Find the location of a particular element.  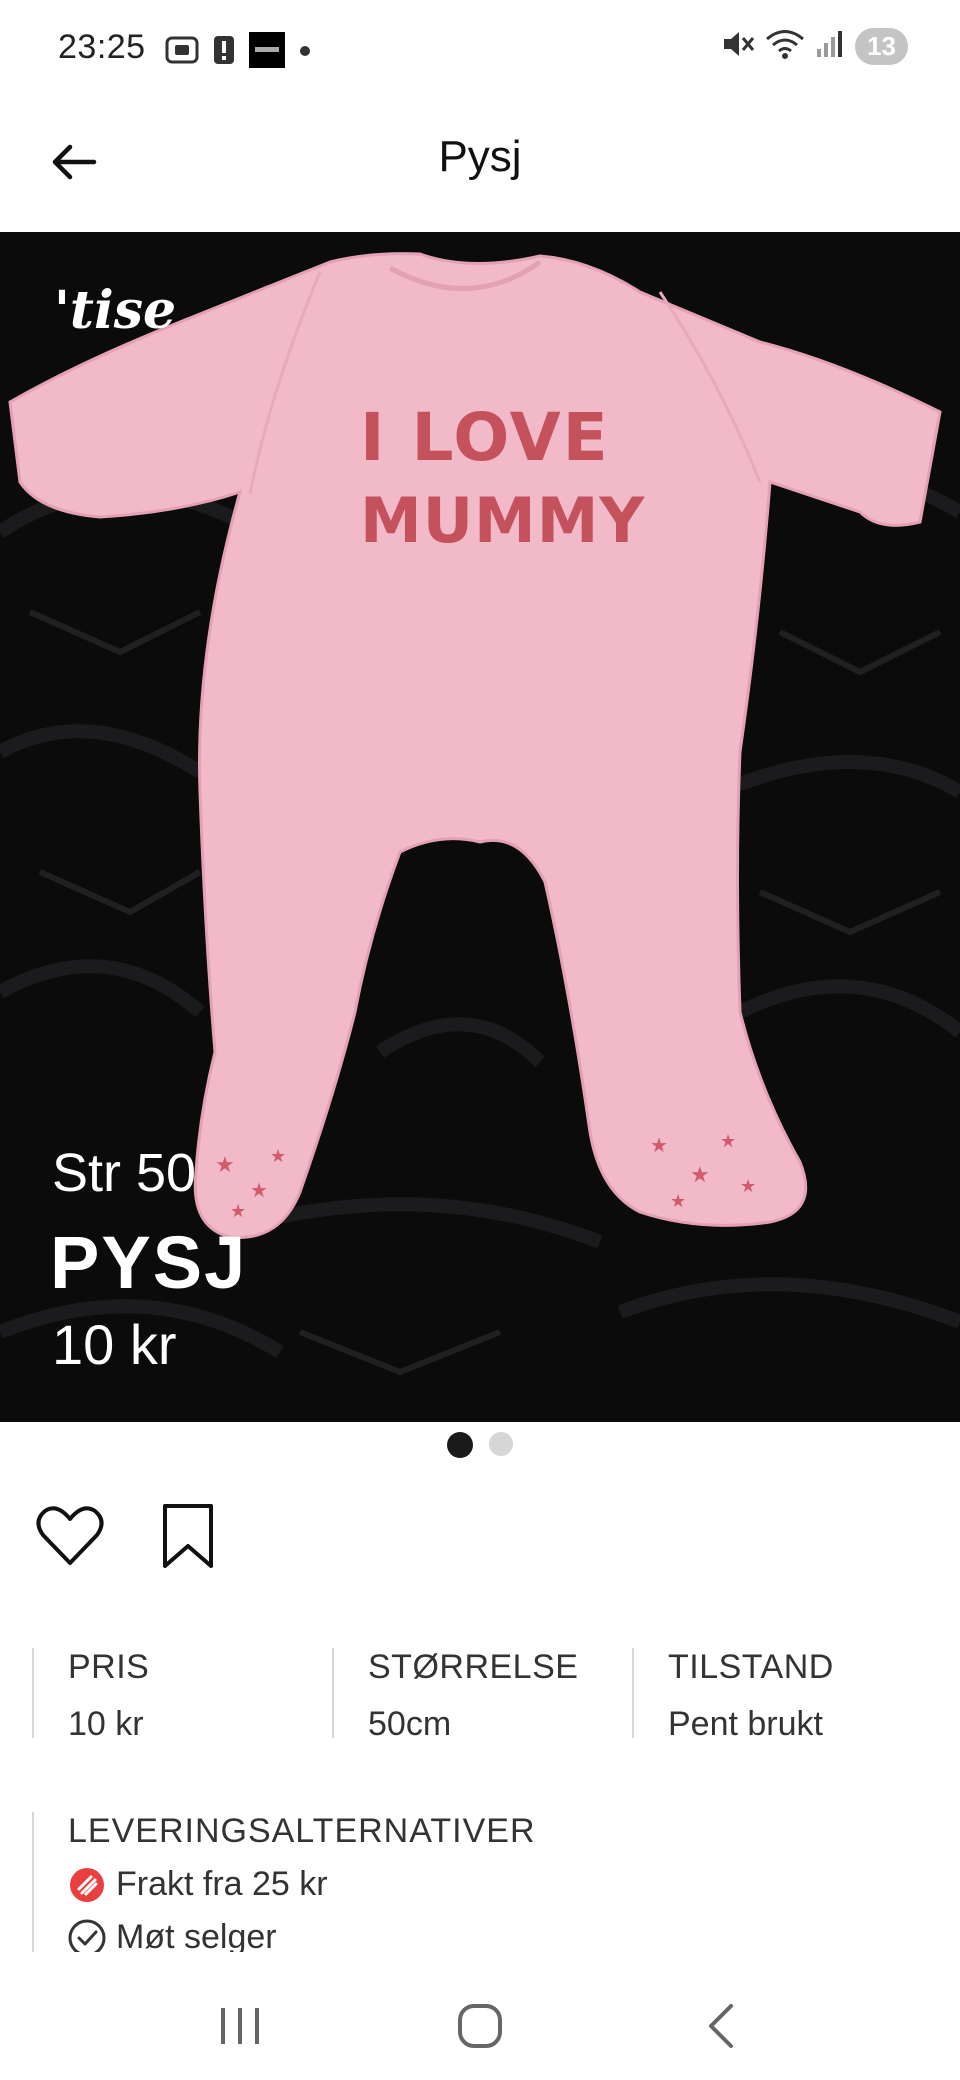

heart-icon is located at coordinates (70, 1535).